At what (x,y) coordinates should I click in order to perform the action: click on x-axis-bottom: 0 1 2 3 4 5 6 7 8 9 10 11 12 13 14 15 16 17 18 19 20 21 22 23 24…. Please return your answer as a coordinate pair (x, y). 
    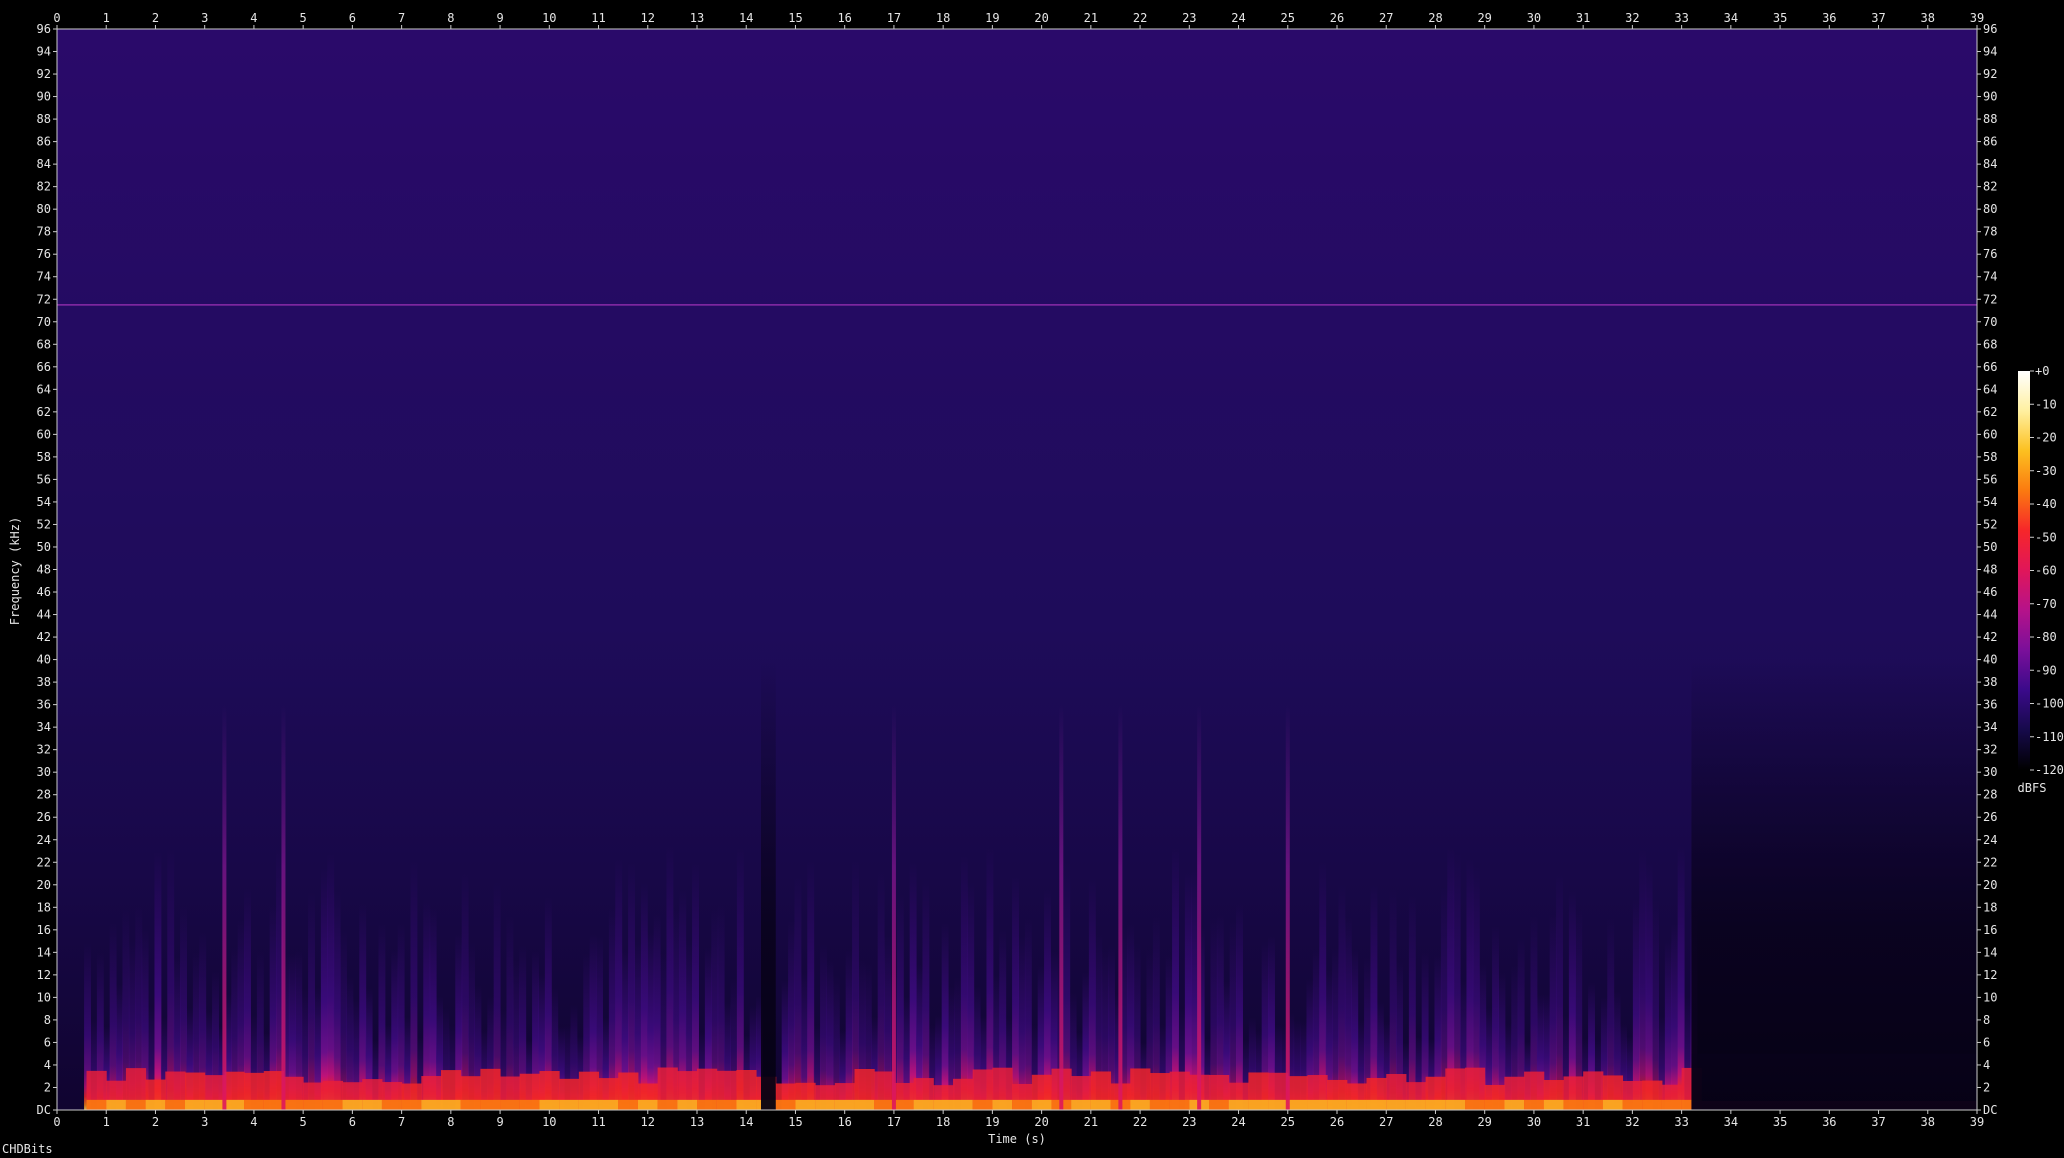
    Looking at the image, I should click on (1018, 1119).